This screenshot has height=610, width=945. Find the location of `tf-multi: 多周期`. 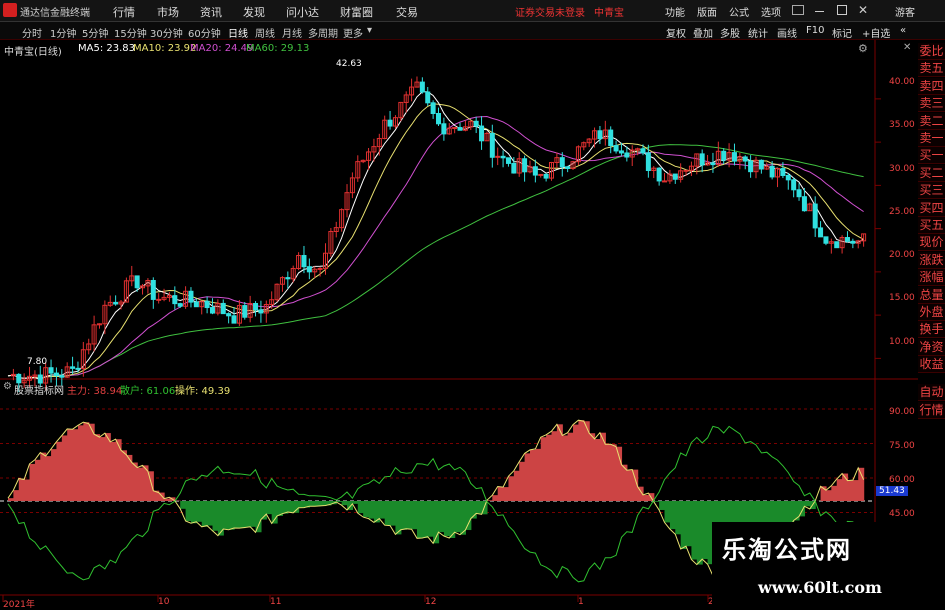

tf-multi: 多周期 is located at coordinates (323, 32).